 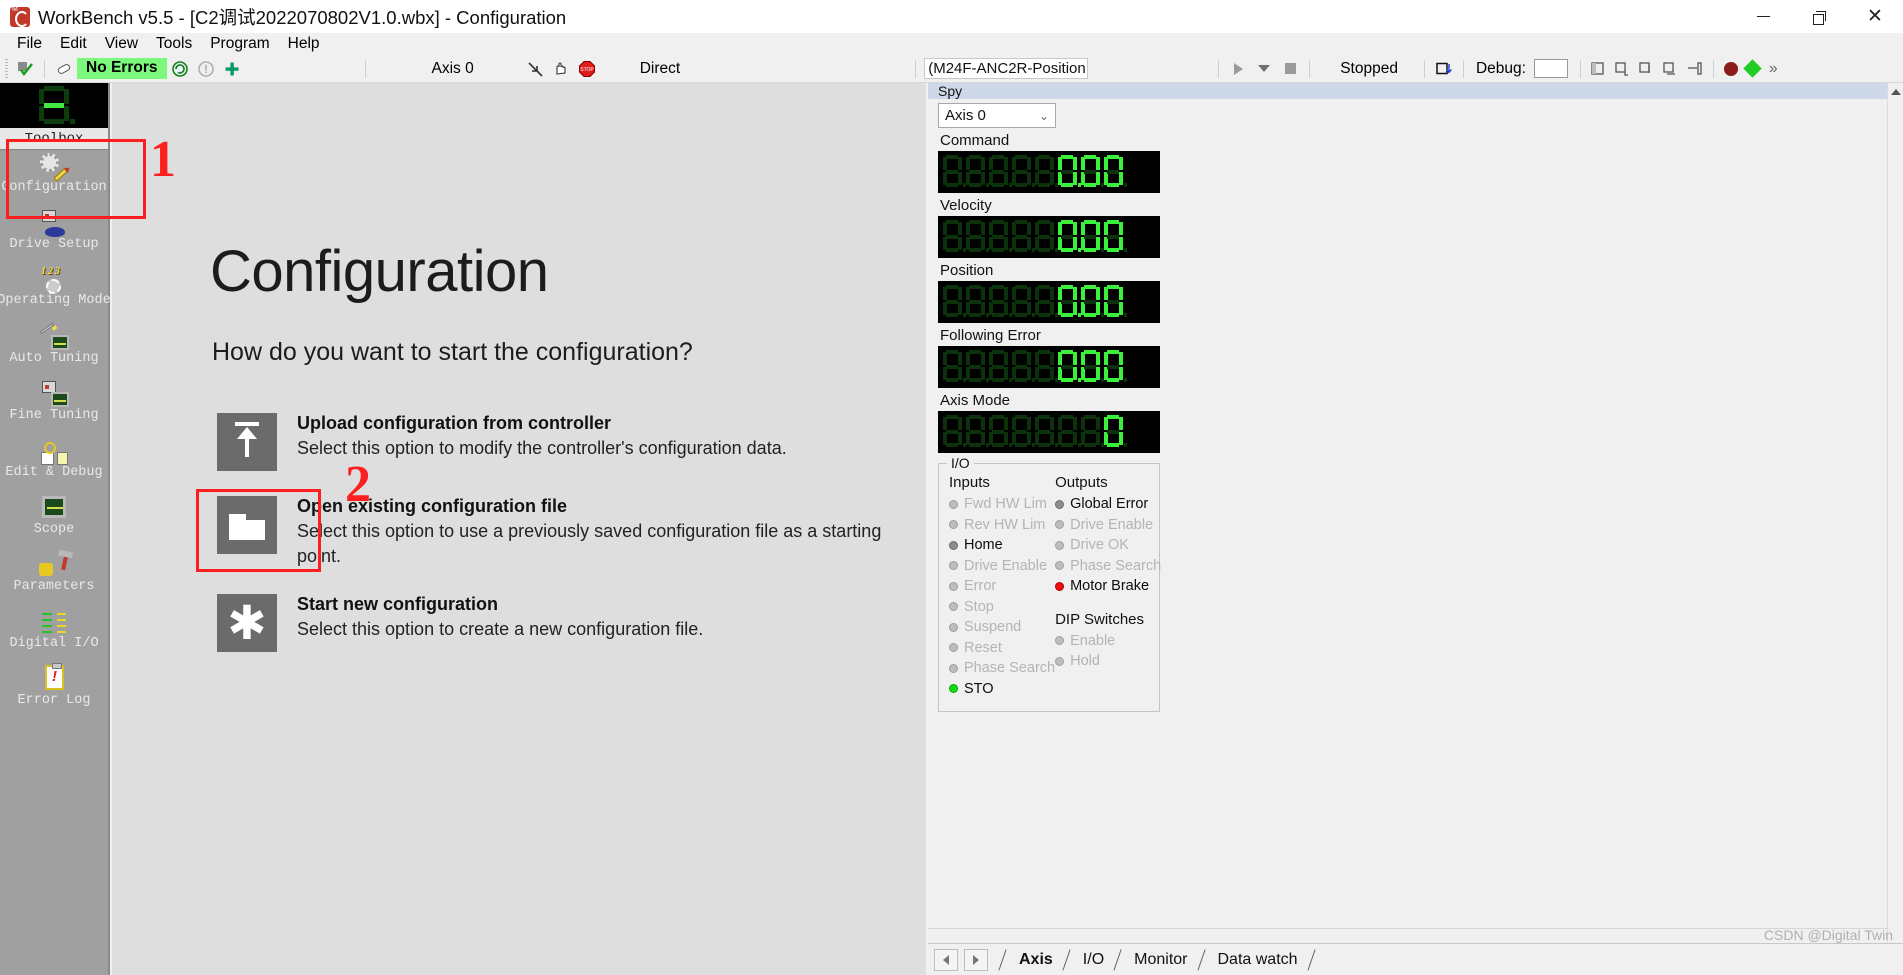 What do you see at coordinates (55, 300) in the screenshot?
I see `sidebar-label-operating-mode: Operating Mode` at bounding box center [55, 300].